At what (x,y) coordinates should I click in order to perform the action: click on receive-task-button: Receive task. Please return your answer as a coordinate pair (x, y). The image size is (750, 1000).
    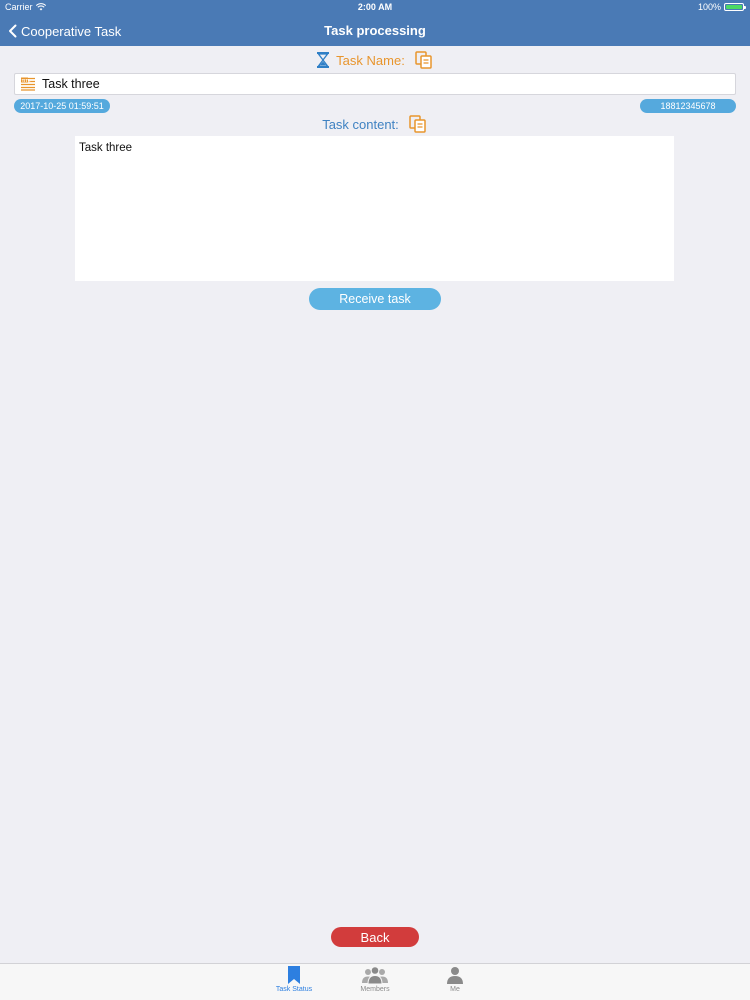
    Looking at the image, I should click on (375, 299).